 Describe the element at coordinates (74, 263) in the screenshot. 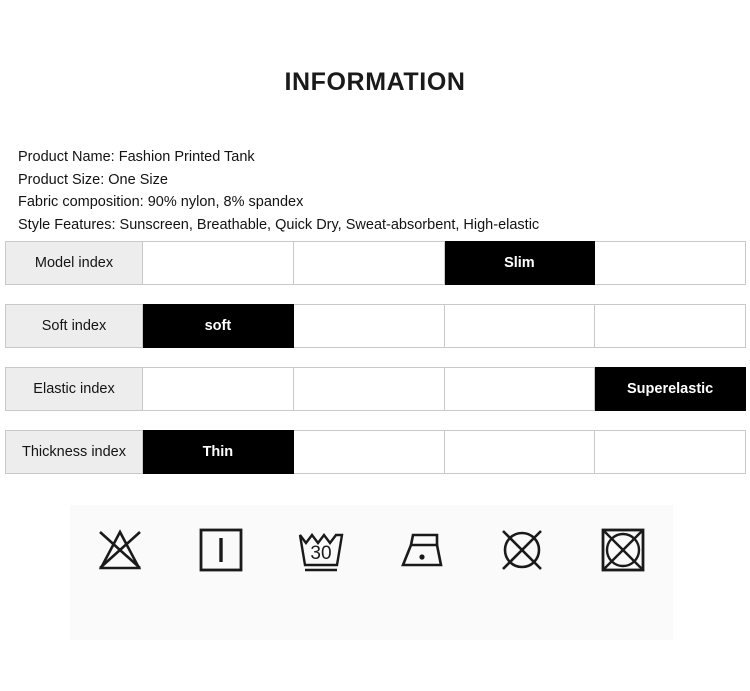

I see `index-label-model: Model index` at that location.